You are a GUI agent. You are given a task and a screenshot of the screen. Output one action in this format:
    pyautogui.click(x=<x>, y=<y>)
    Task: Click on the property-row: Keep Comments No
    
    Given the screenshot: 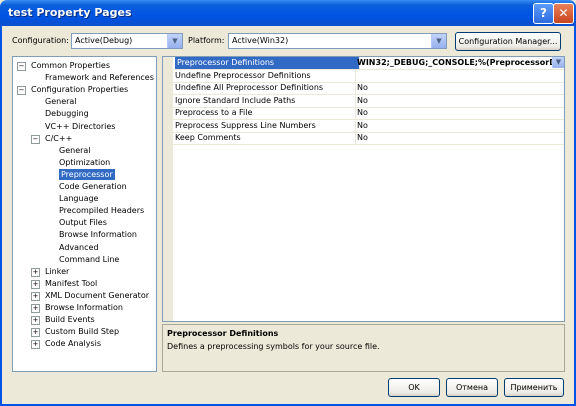 What is the action you would take?
    pyautogui.click(x=363, y=138)
    